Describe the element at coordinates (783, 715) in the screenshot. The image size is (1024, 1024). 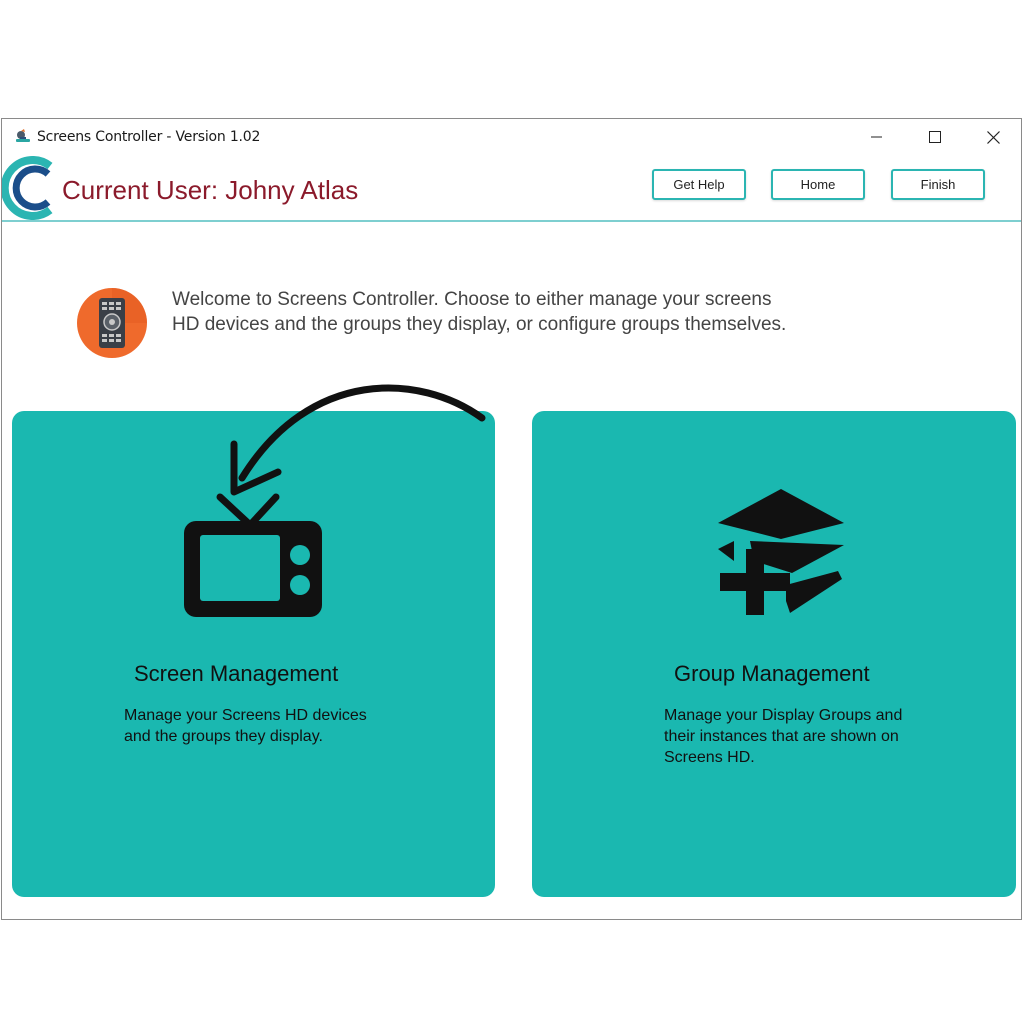
I see `group-desc-line-1: Manage your Display Groups and` at that location.